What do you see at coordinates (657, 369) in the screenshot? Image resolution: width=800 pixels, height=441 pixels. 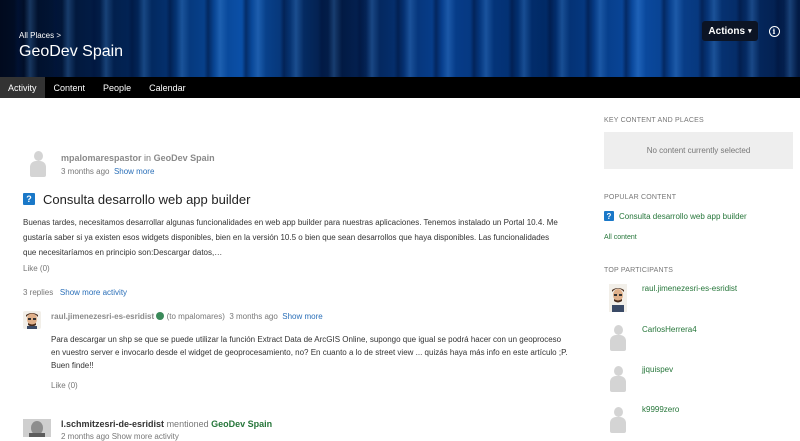 I see `participant-name: jjquispev` at bounding box center [657, 369].